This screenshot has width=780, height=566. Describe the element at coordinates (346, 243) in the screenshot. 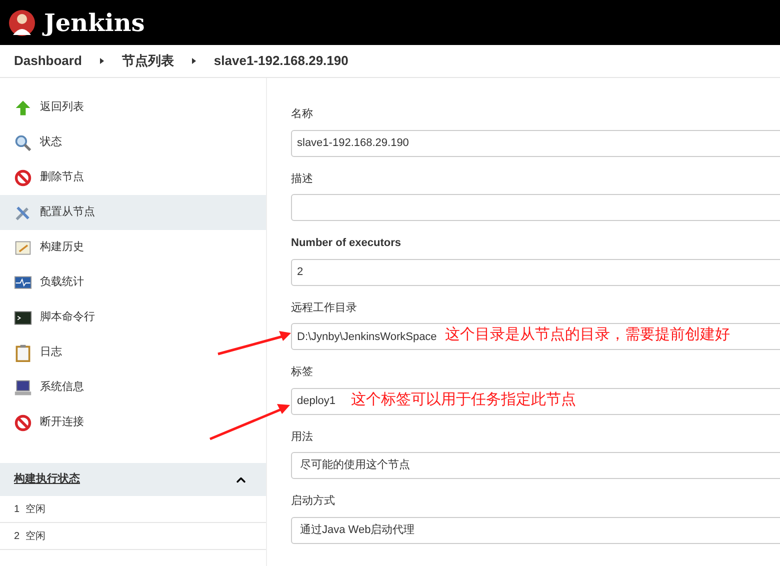

I see `field-label: Number of executors` at that location.